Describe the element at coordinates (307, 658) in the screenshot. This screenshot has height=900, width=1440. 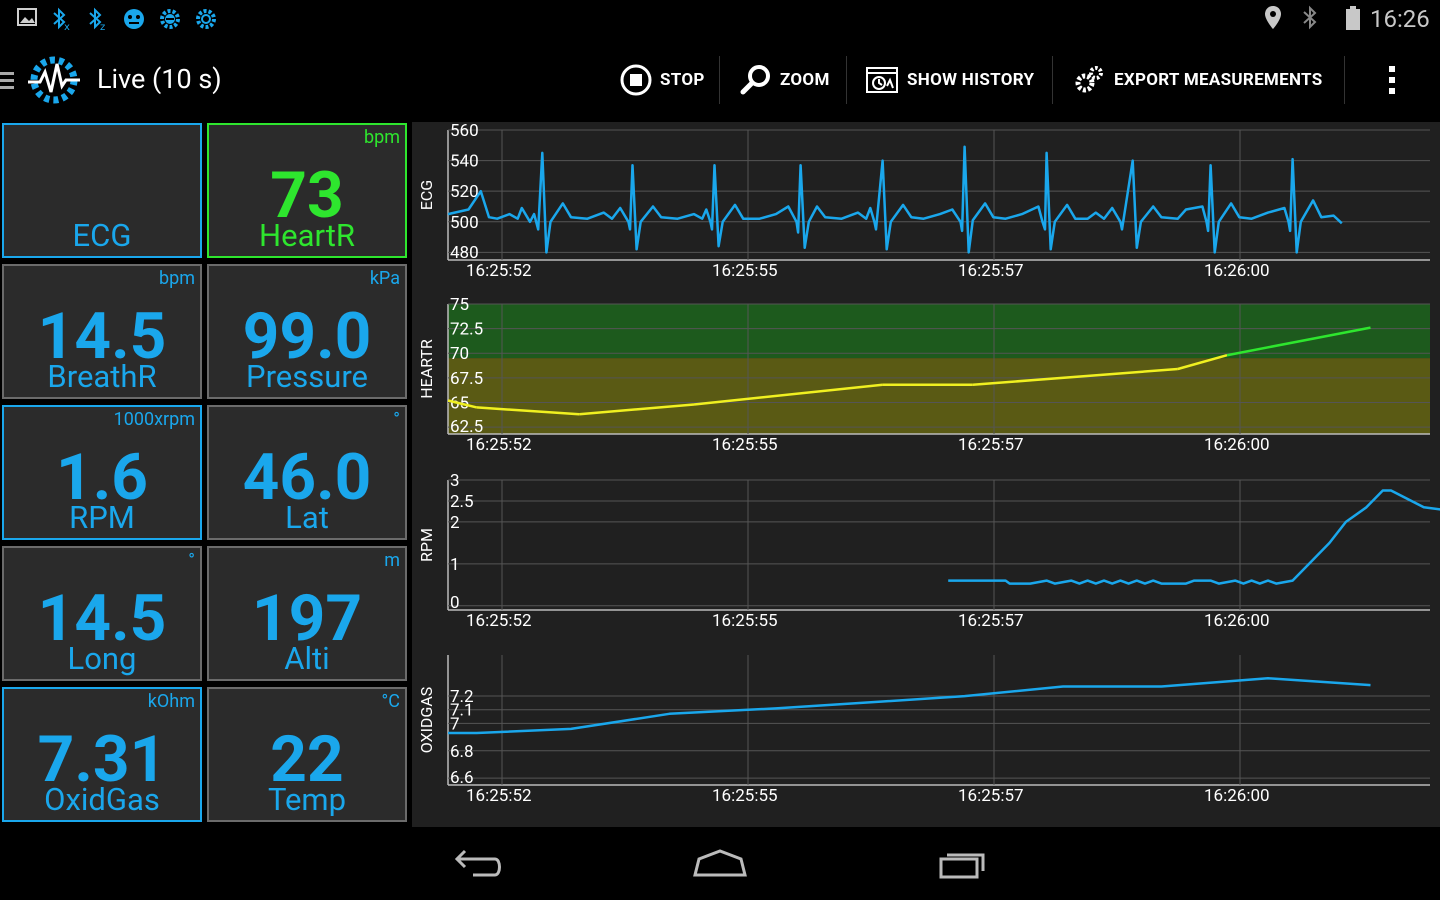
I see `tile-label: Alti` at that location.